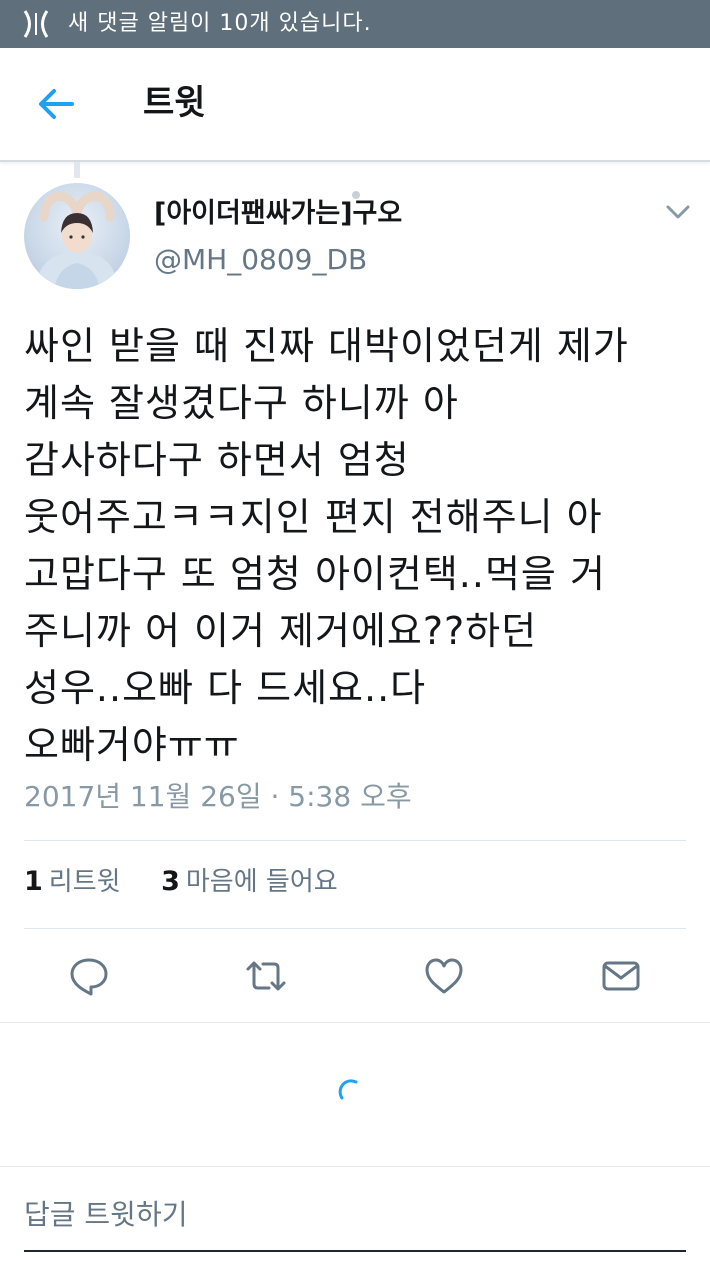 The width and height of the screenshot is (710, 1262). I want to click on app-logo-icon, so click(36, 24).